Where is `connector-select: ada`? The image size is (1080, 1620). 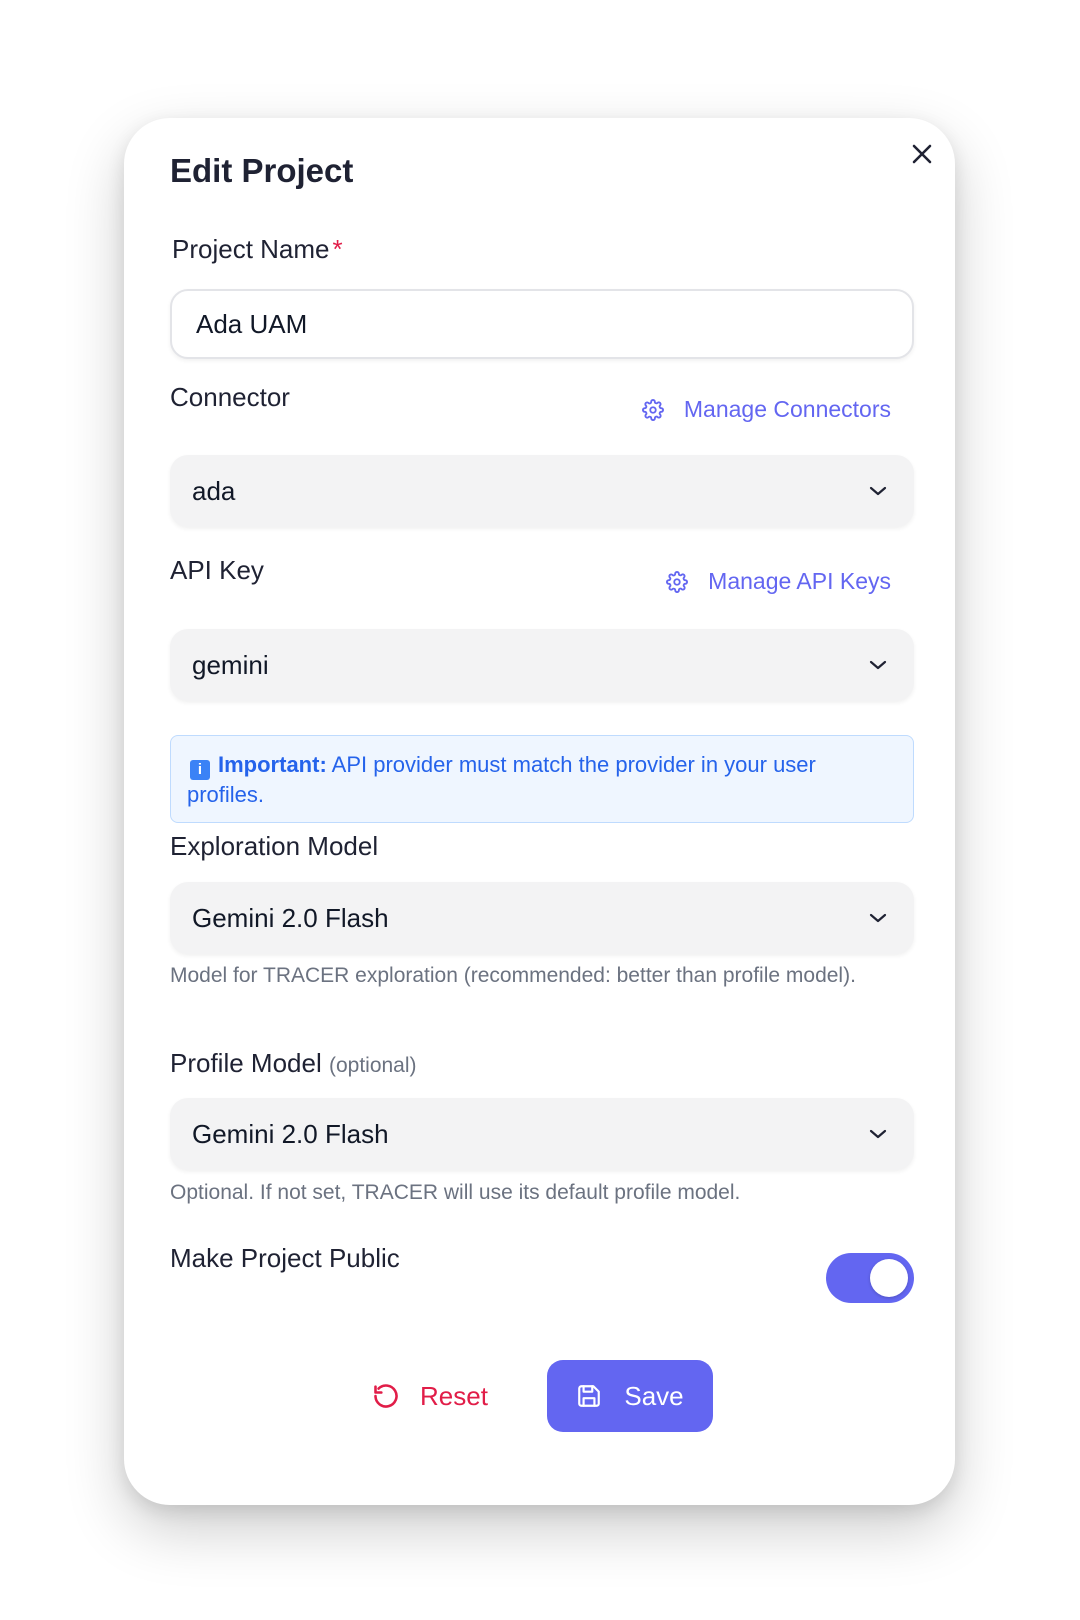 connector-select: ada is located at coordinates (542, 491).